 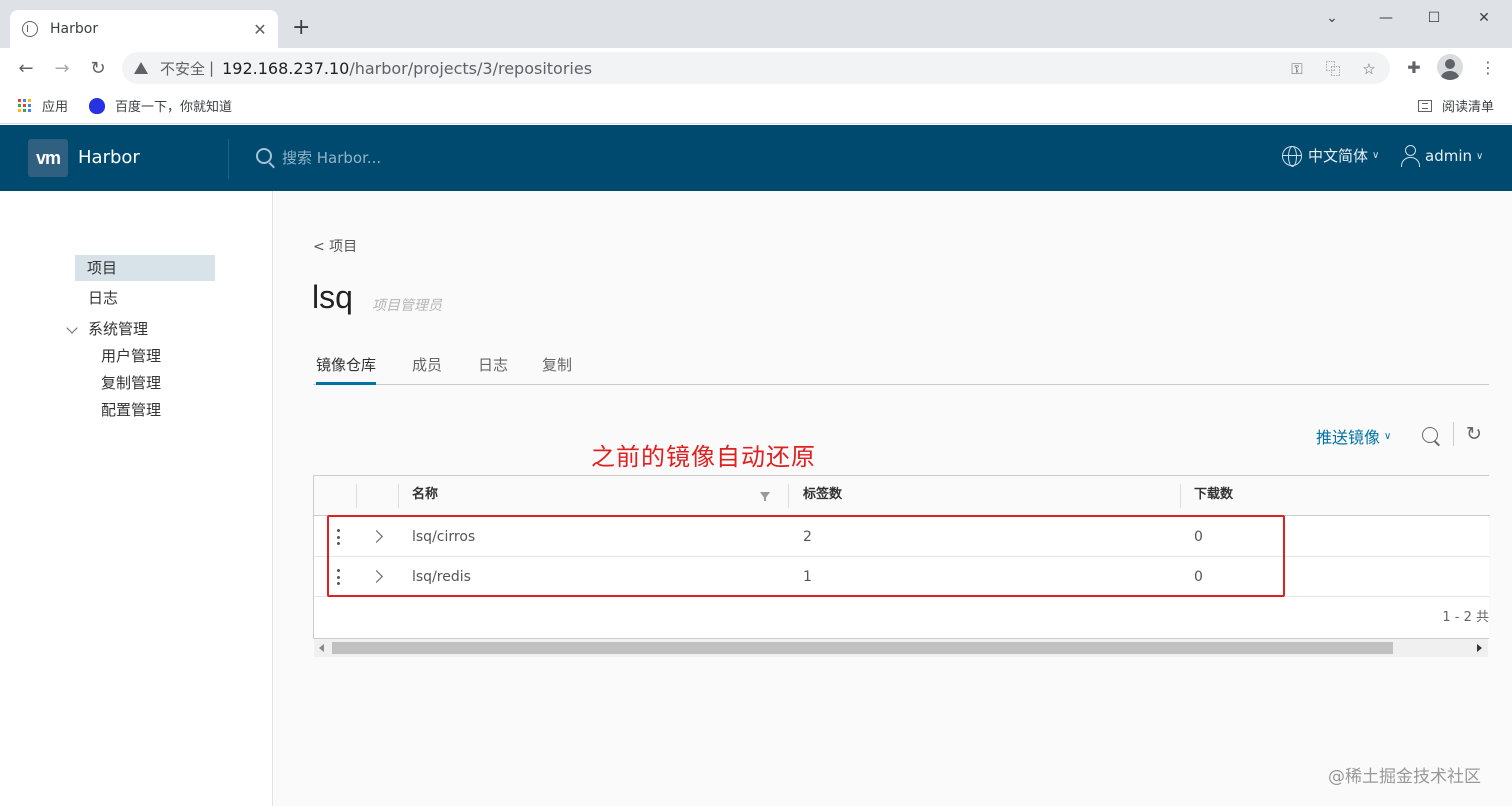 I want to click on table-header: 名称 标签数 下载数, so click(x=902, y=496).